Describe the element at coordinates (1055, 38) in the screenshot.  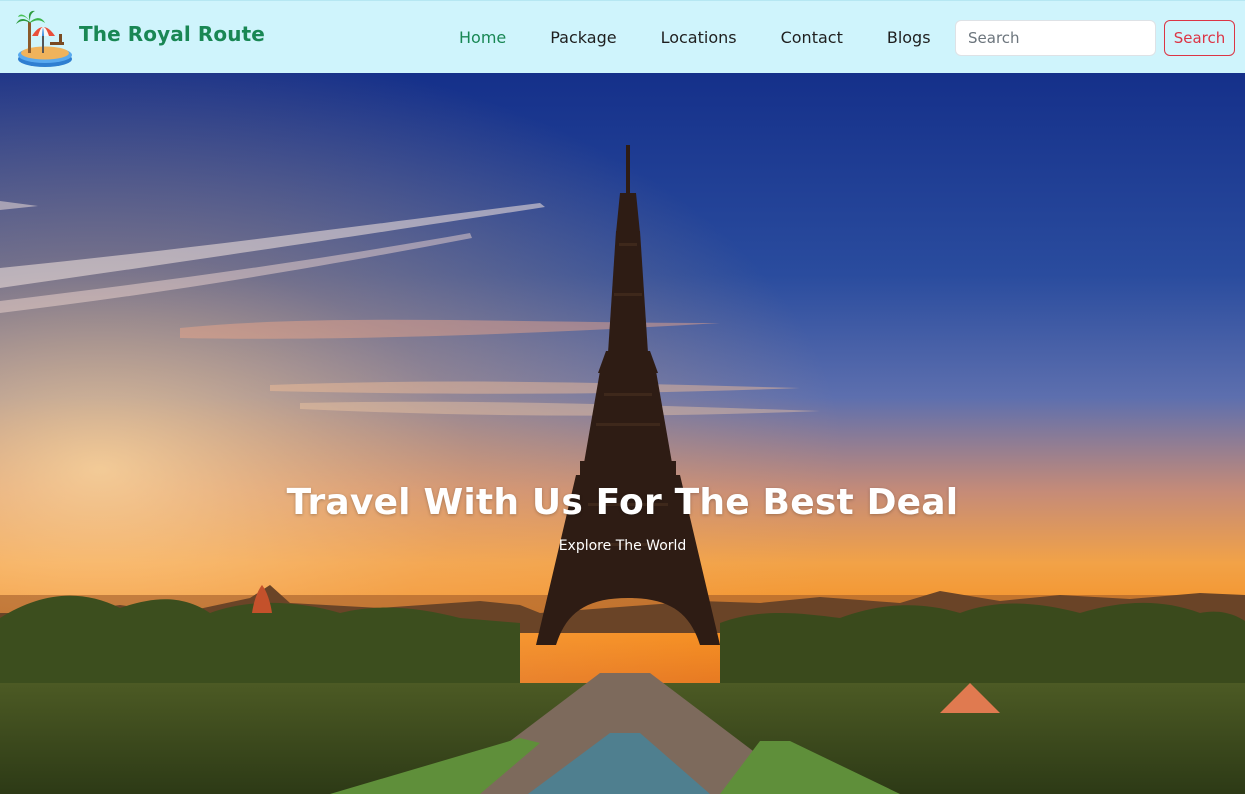
I see `search-input` at that location.